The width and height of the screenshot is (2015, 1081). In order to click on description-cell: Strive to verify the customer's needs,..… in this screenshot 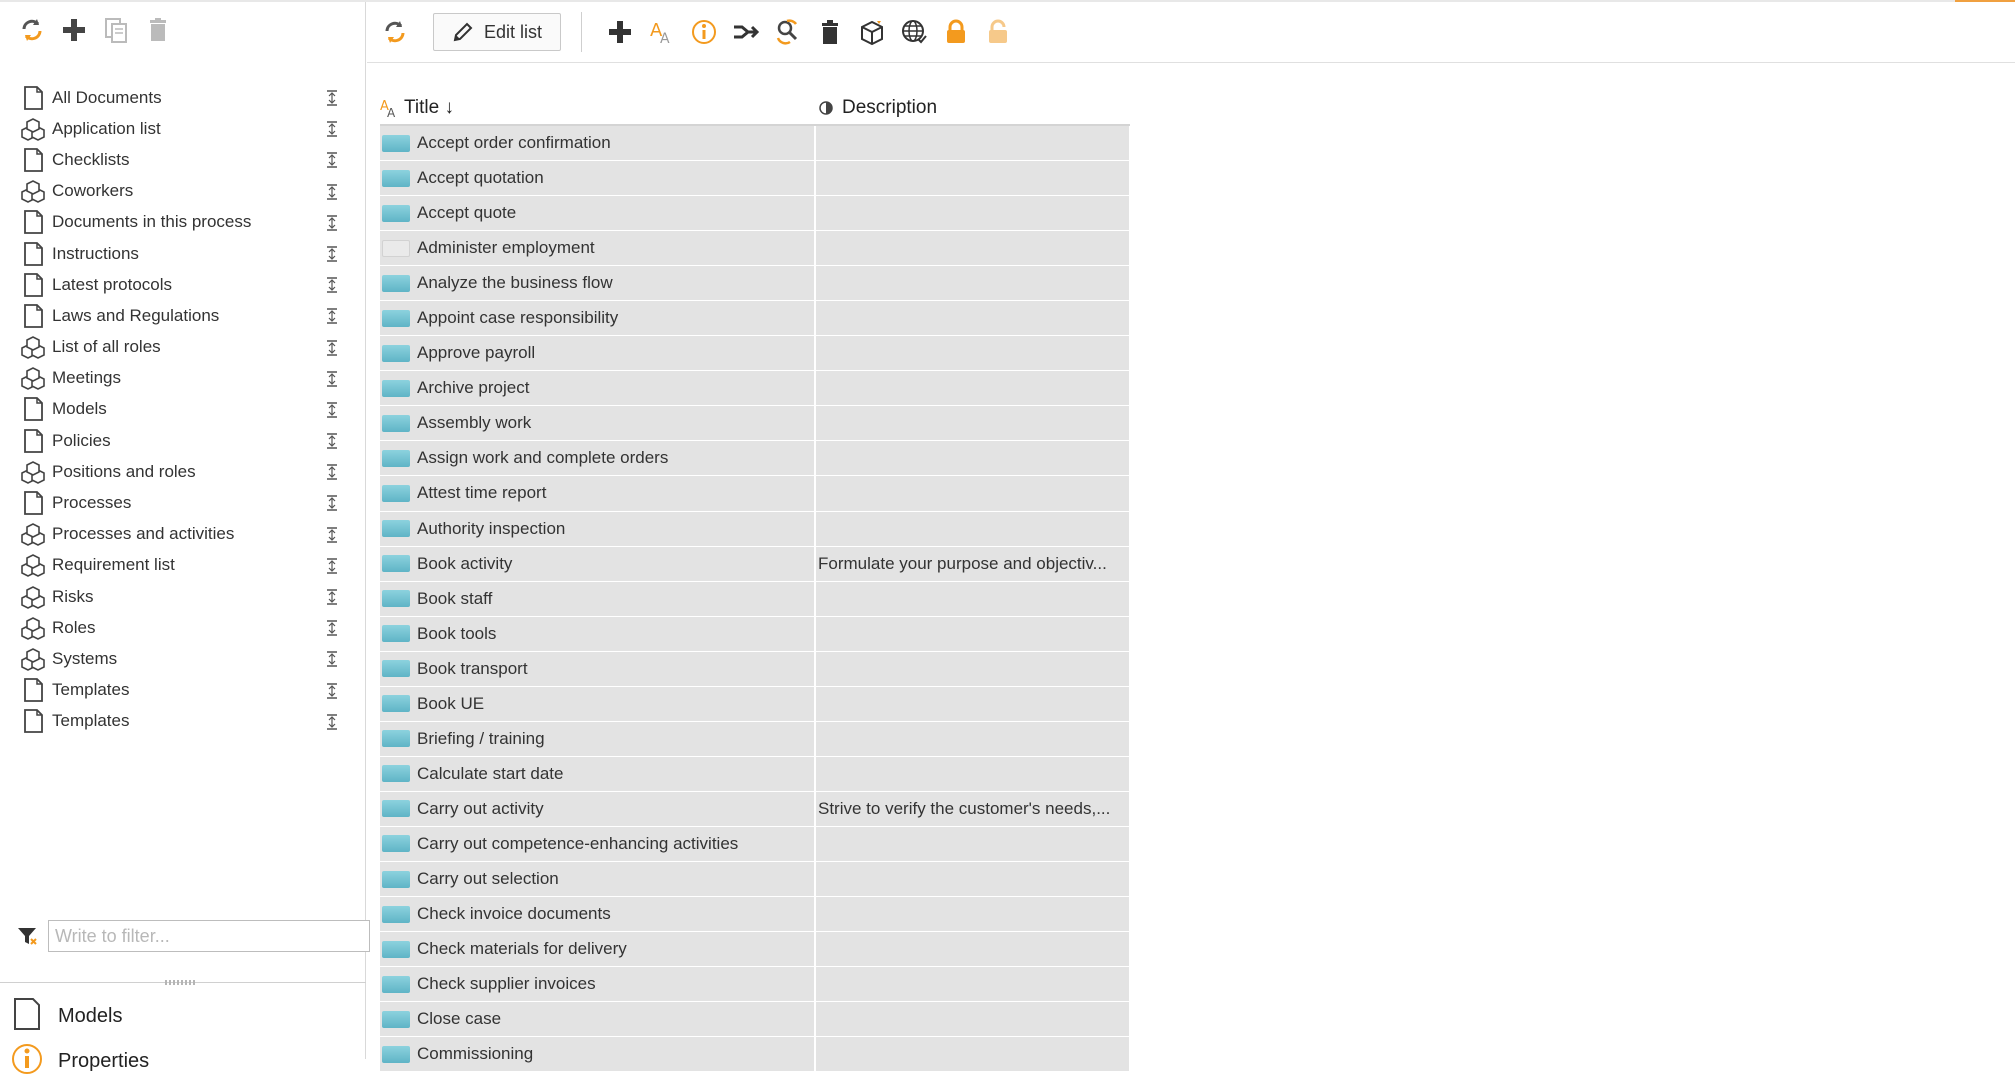, I will do `click(972, 809)`.